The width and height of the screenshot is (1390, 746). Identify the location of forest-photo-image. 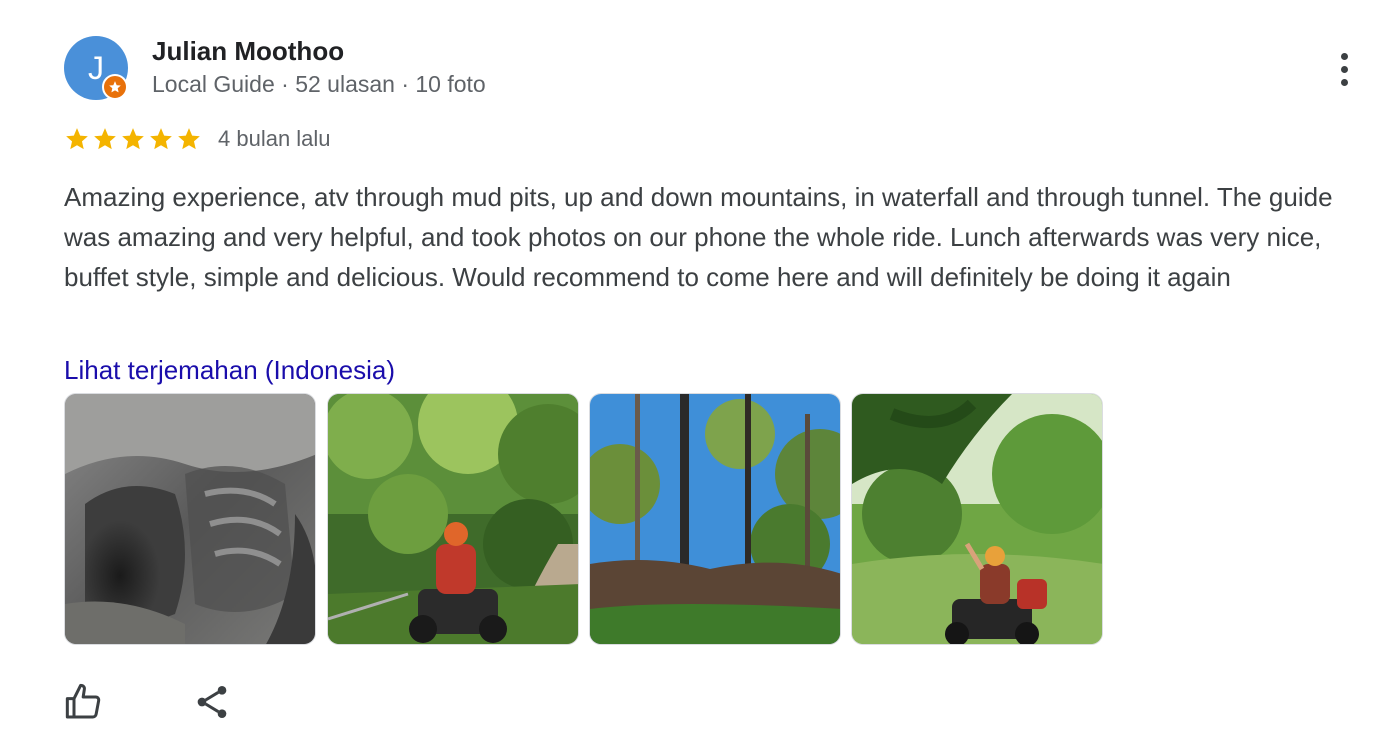
(715, 519).